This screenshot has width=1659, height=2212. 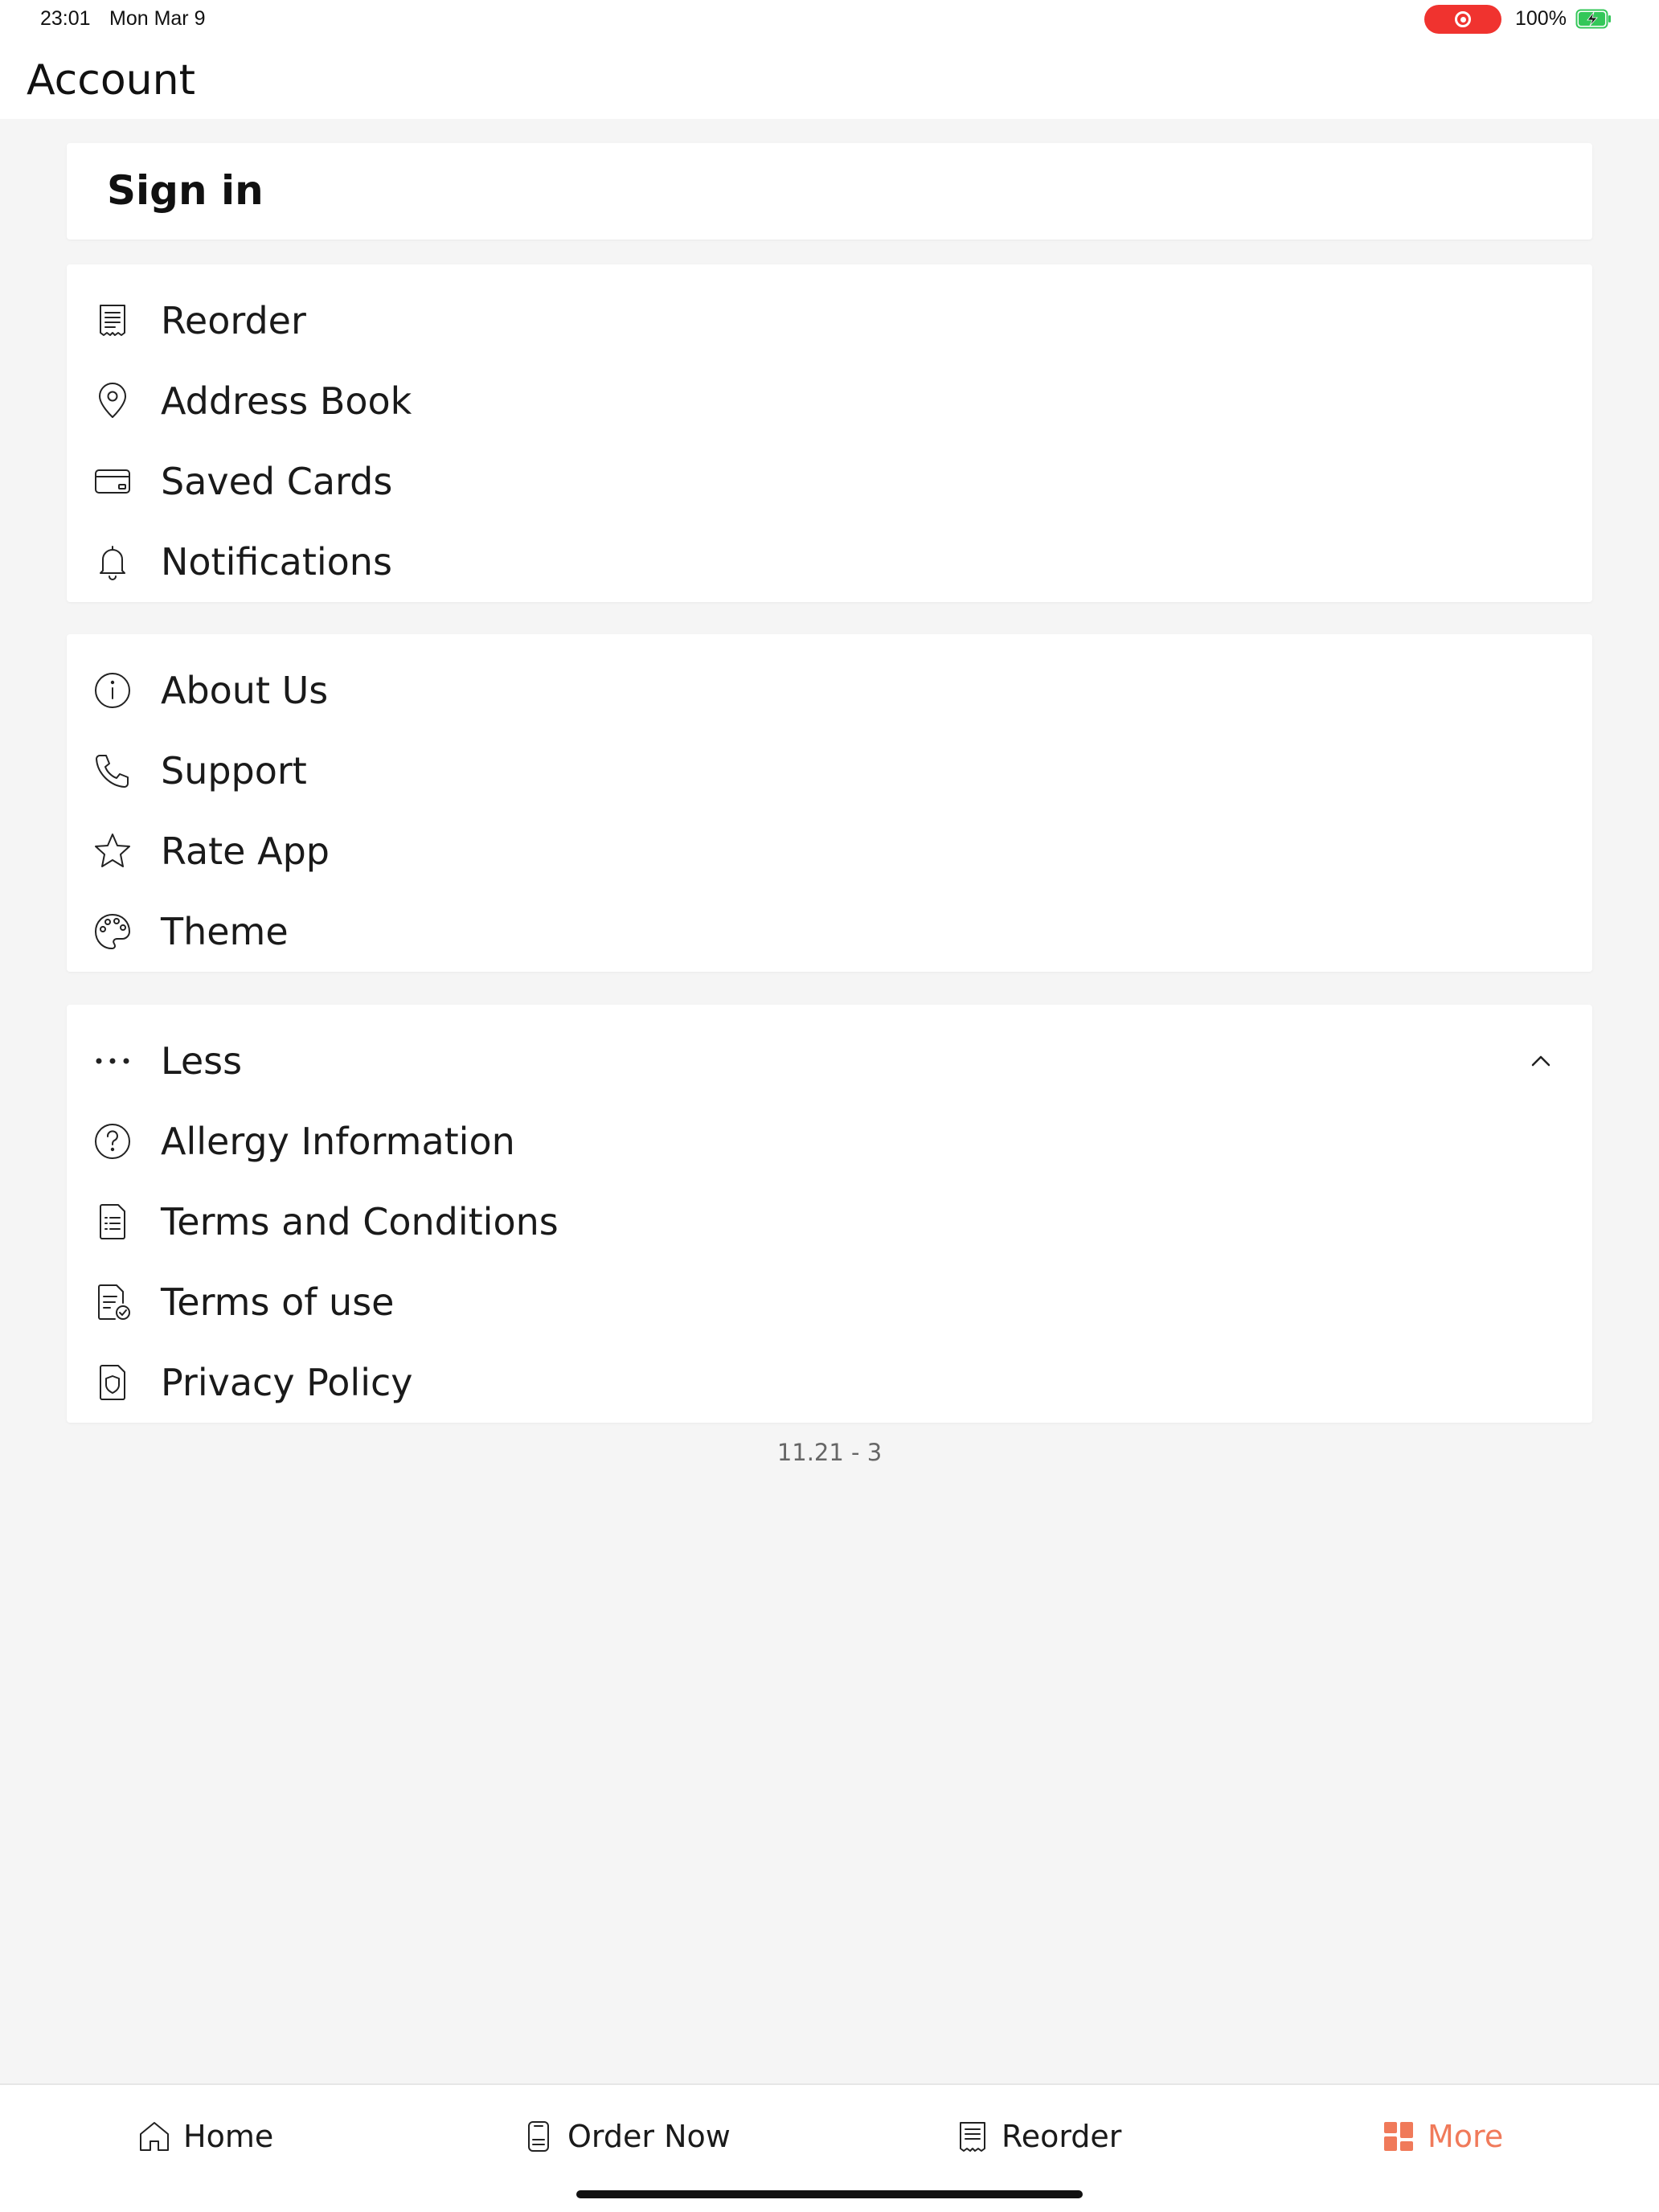 I want to click on more-dots-icon, so click(x=112, y=1061).